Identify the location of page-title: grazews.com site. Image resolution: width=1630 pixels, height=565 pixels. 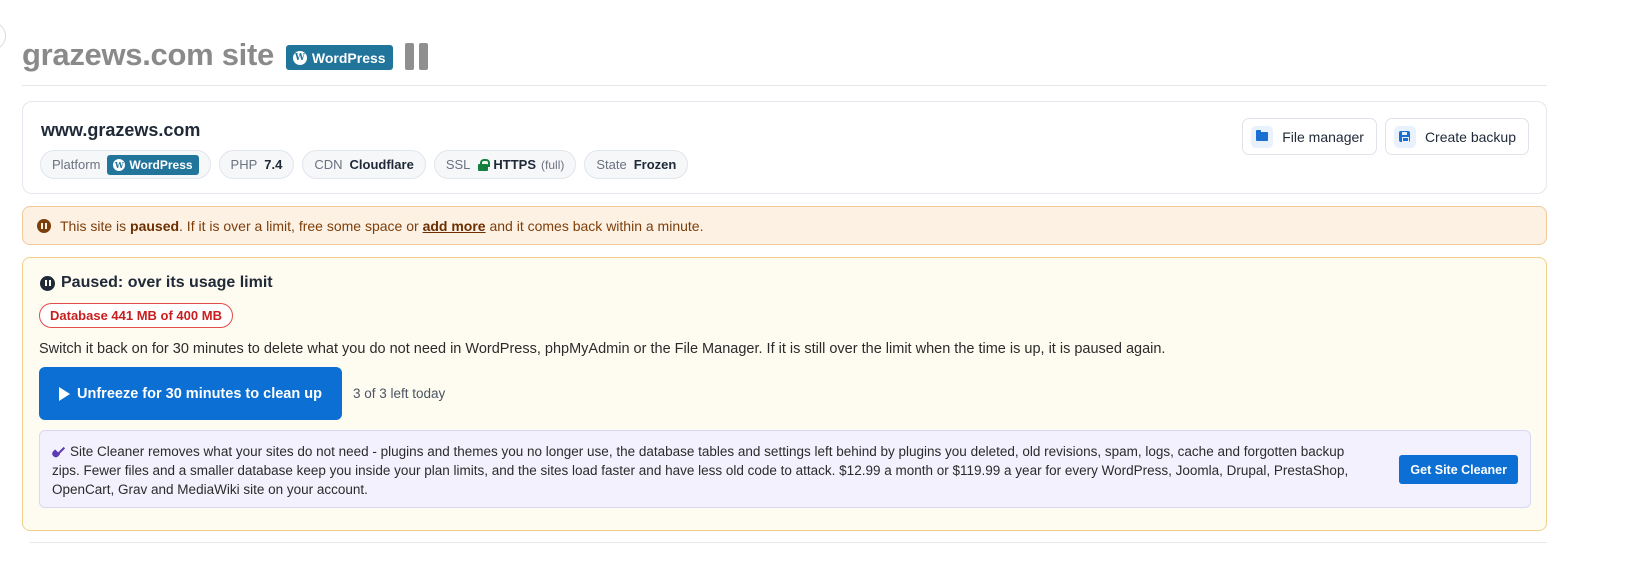
(148, 54).